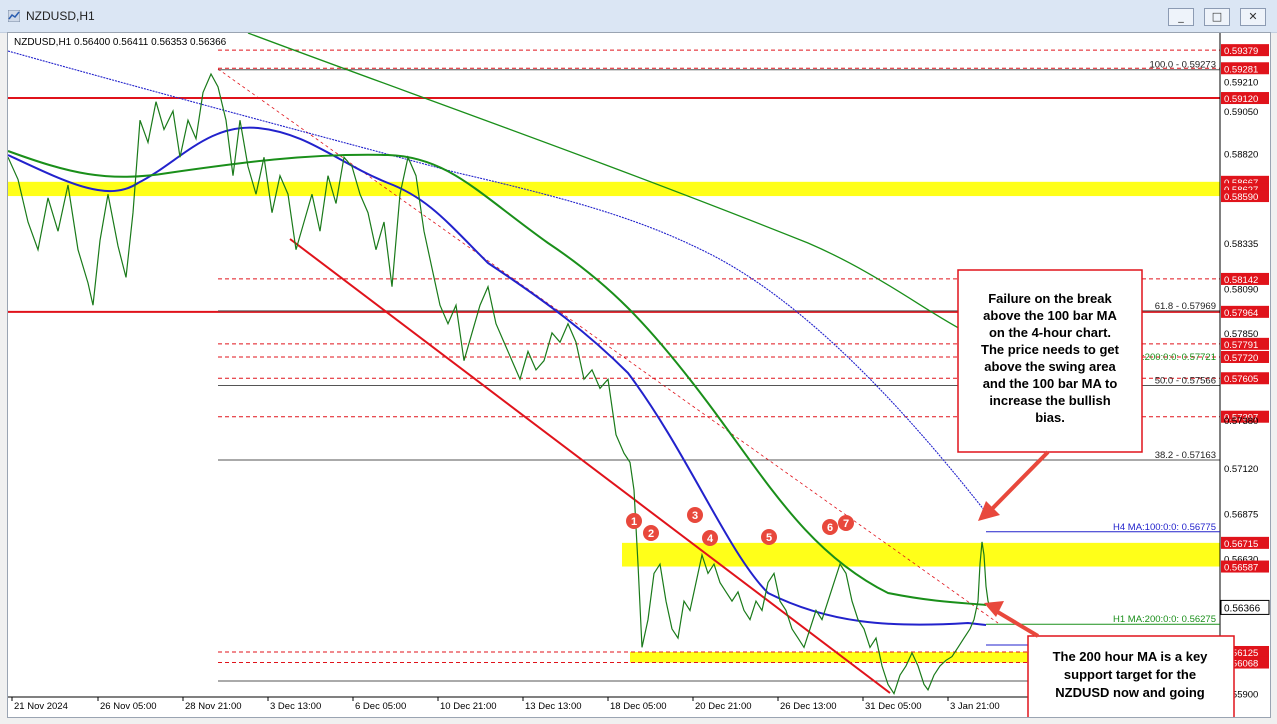 This screenshot has height=724, width=1277. Describe the element at coordinates (1182, 65) in the screenshot. I see `fib-label: 100.0 - 0.59273` at that location.